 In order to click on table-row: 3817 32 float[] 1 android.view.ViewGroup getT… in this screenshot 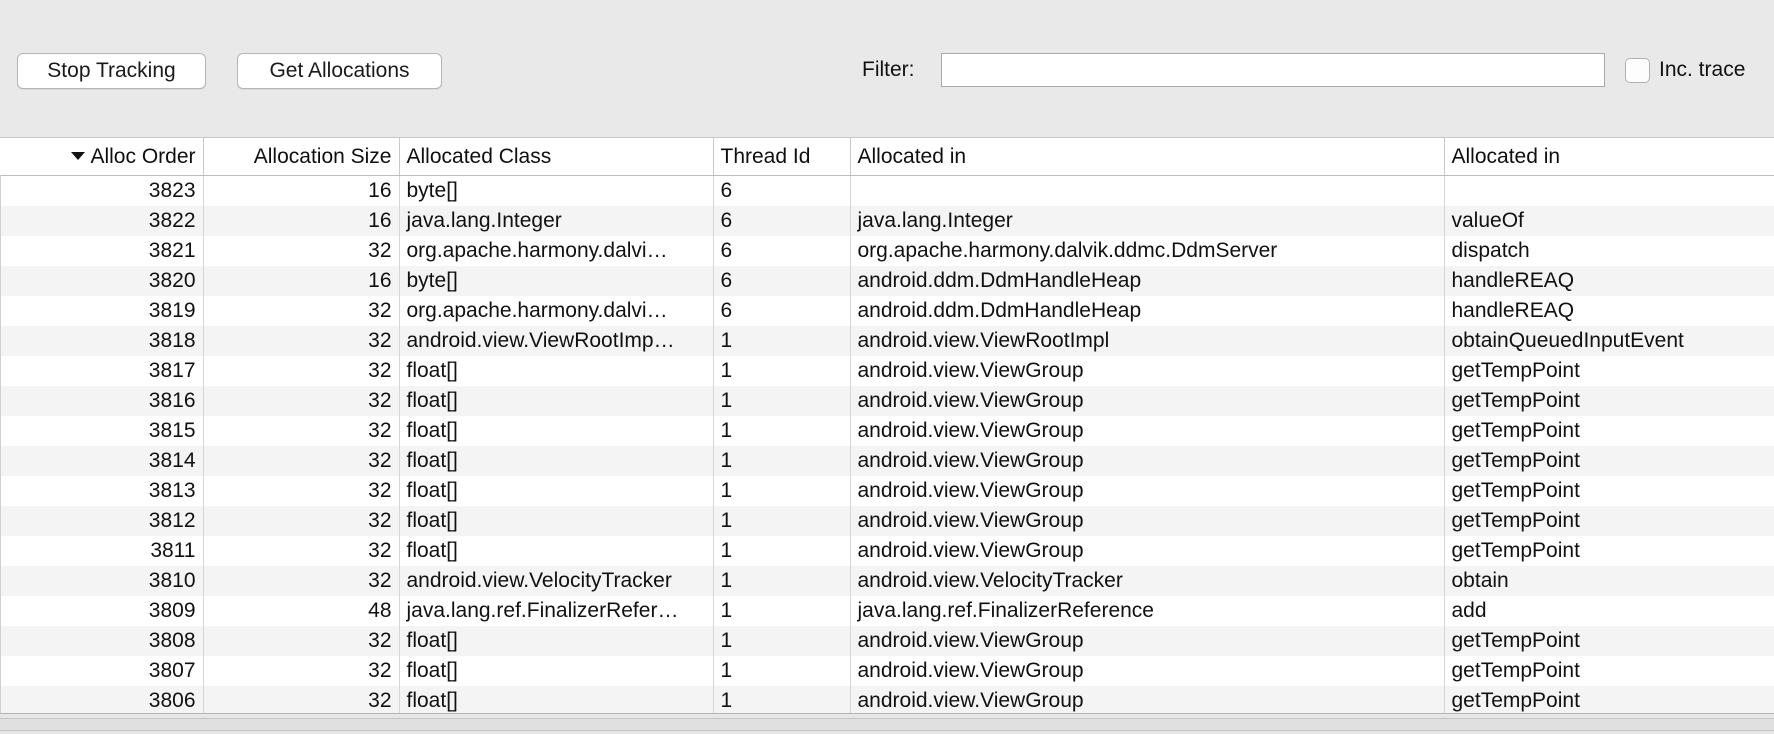, I will do `click(887, 371)`.